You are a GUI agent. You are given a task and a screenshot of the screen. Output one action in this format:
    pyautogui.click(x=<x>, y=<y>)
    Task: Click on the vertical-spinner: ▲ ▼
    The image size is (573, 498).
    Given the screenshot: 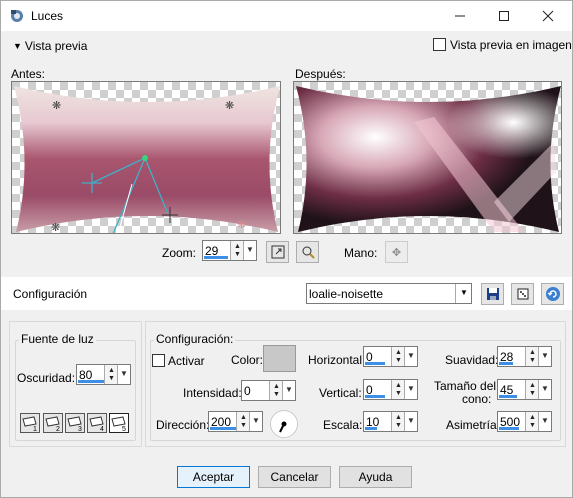 What is the action you would take?
    pyautogui.click(x=397, y=389)
    